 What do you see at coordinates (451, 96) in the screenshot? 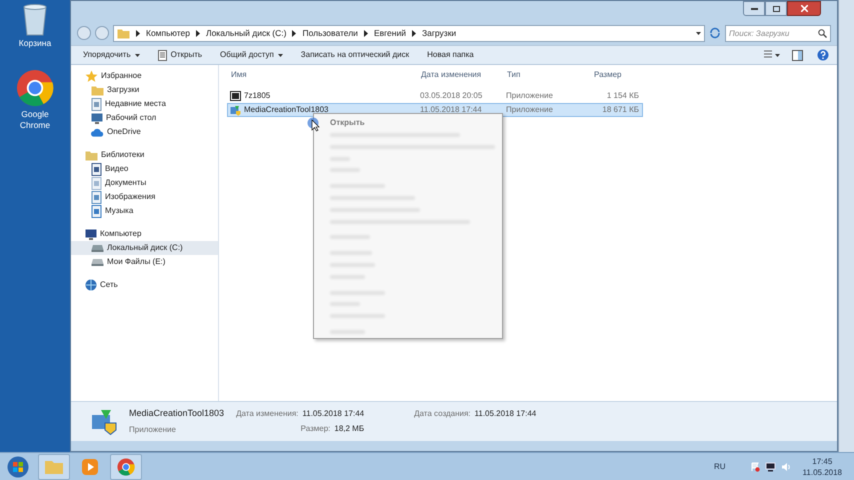
I see `table-cell-text: 03.05.2018 20:05` at bounding box center [451, 96].